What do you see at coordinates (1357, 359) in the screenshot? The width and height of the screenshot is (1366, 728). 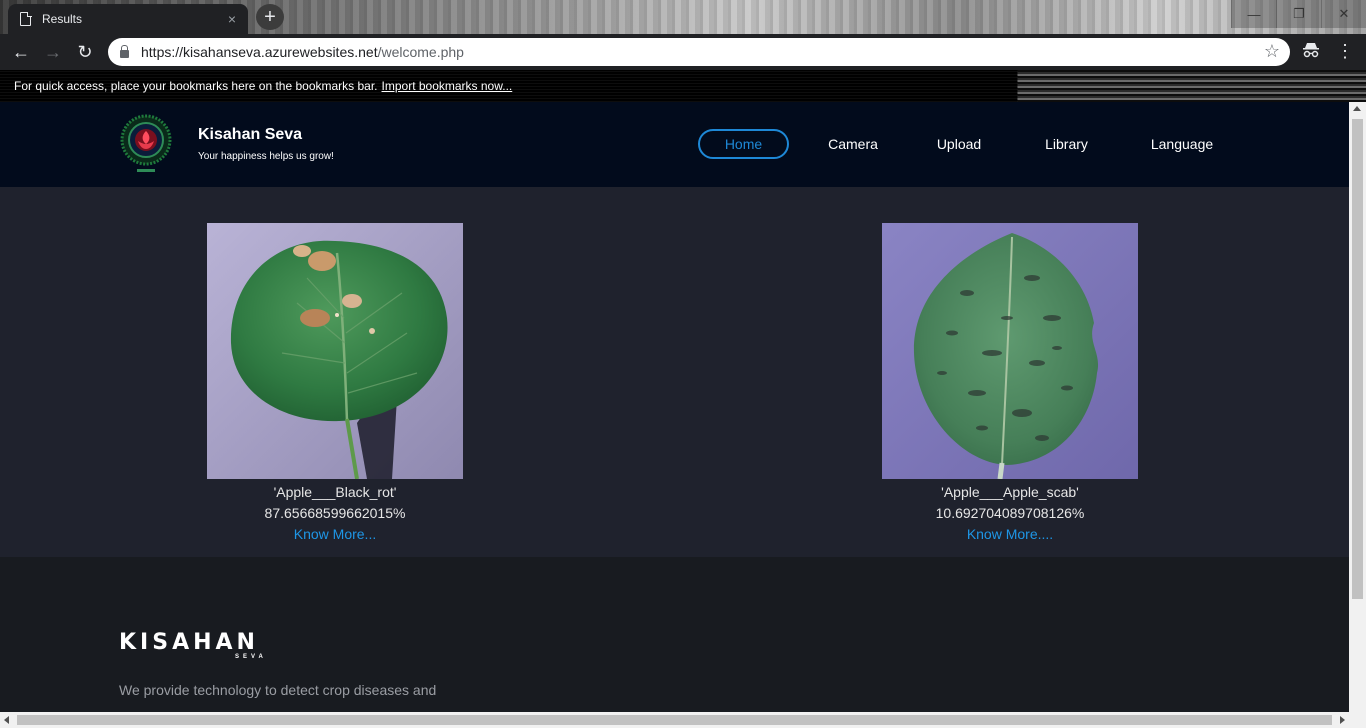 I see `vertical-scroll-thumb` at bounding box center [1357, 359].